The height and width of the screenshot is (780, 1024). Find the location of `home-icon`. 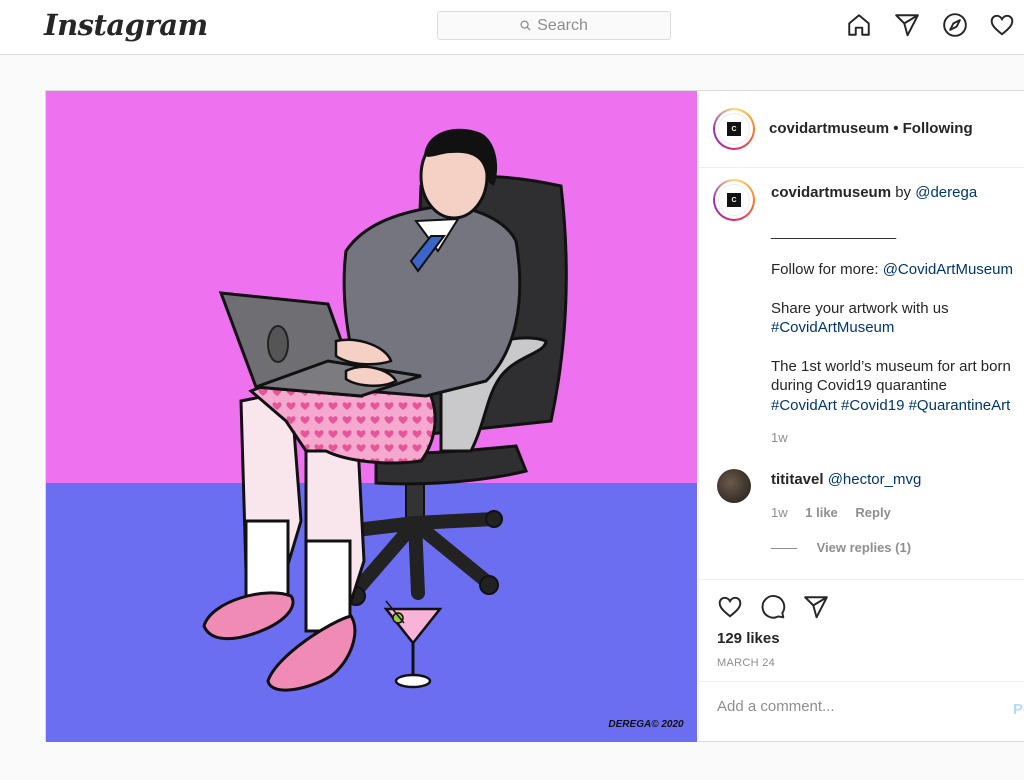

home-icon is located at coordinates (859, 25).